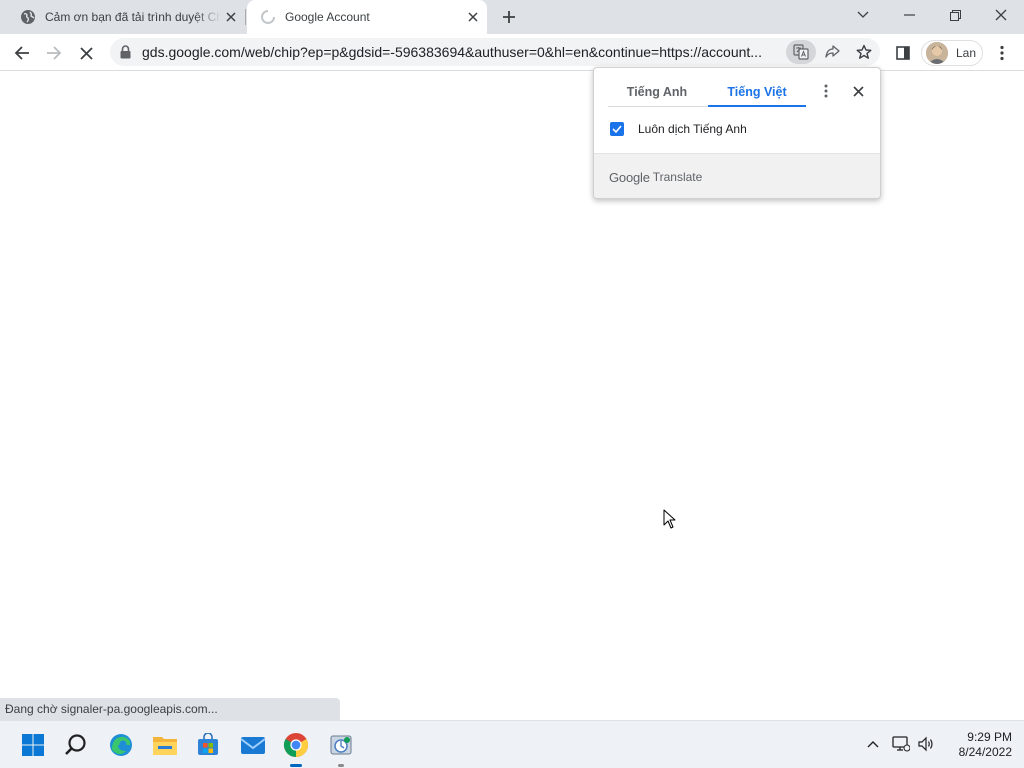 This screenshot has width=1024, height=768. Describe the element at coordinates (863, 15) in the screenshot. I see `tab-search-chevron-down-icon` at that location.